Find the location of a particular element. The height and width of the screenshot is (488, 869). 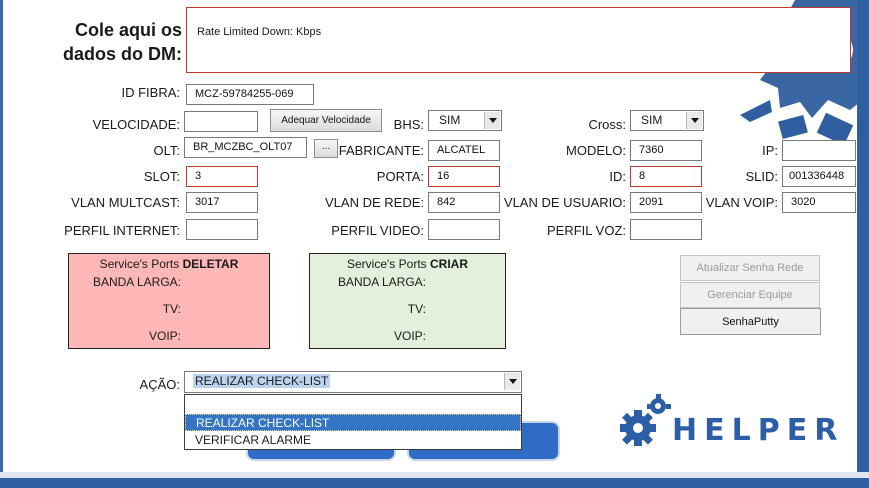

adequar-velocidade-button: Adequar Velocidade is located at coordinates (326, 120).